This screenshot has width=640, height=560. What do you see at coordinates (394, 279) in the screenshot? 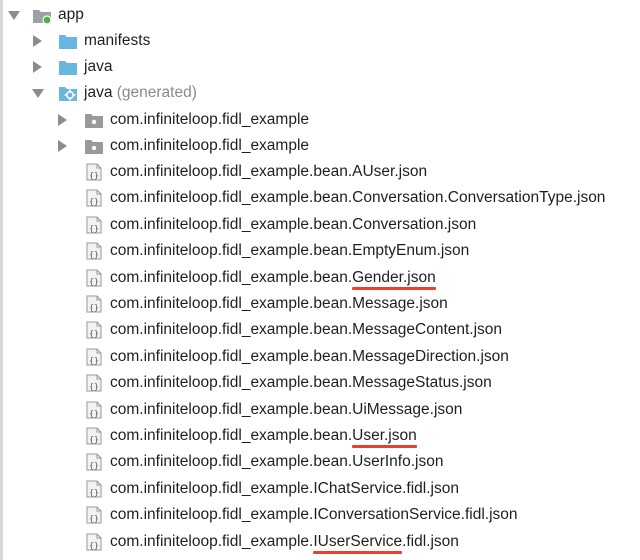
I see `file-name-highlight: Gender.json` at bounding box center [394, 279].